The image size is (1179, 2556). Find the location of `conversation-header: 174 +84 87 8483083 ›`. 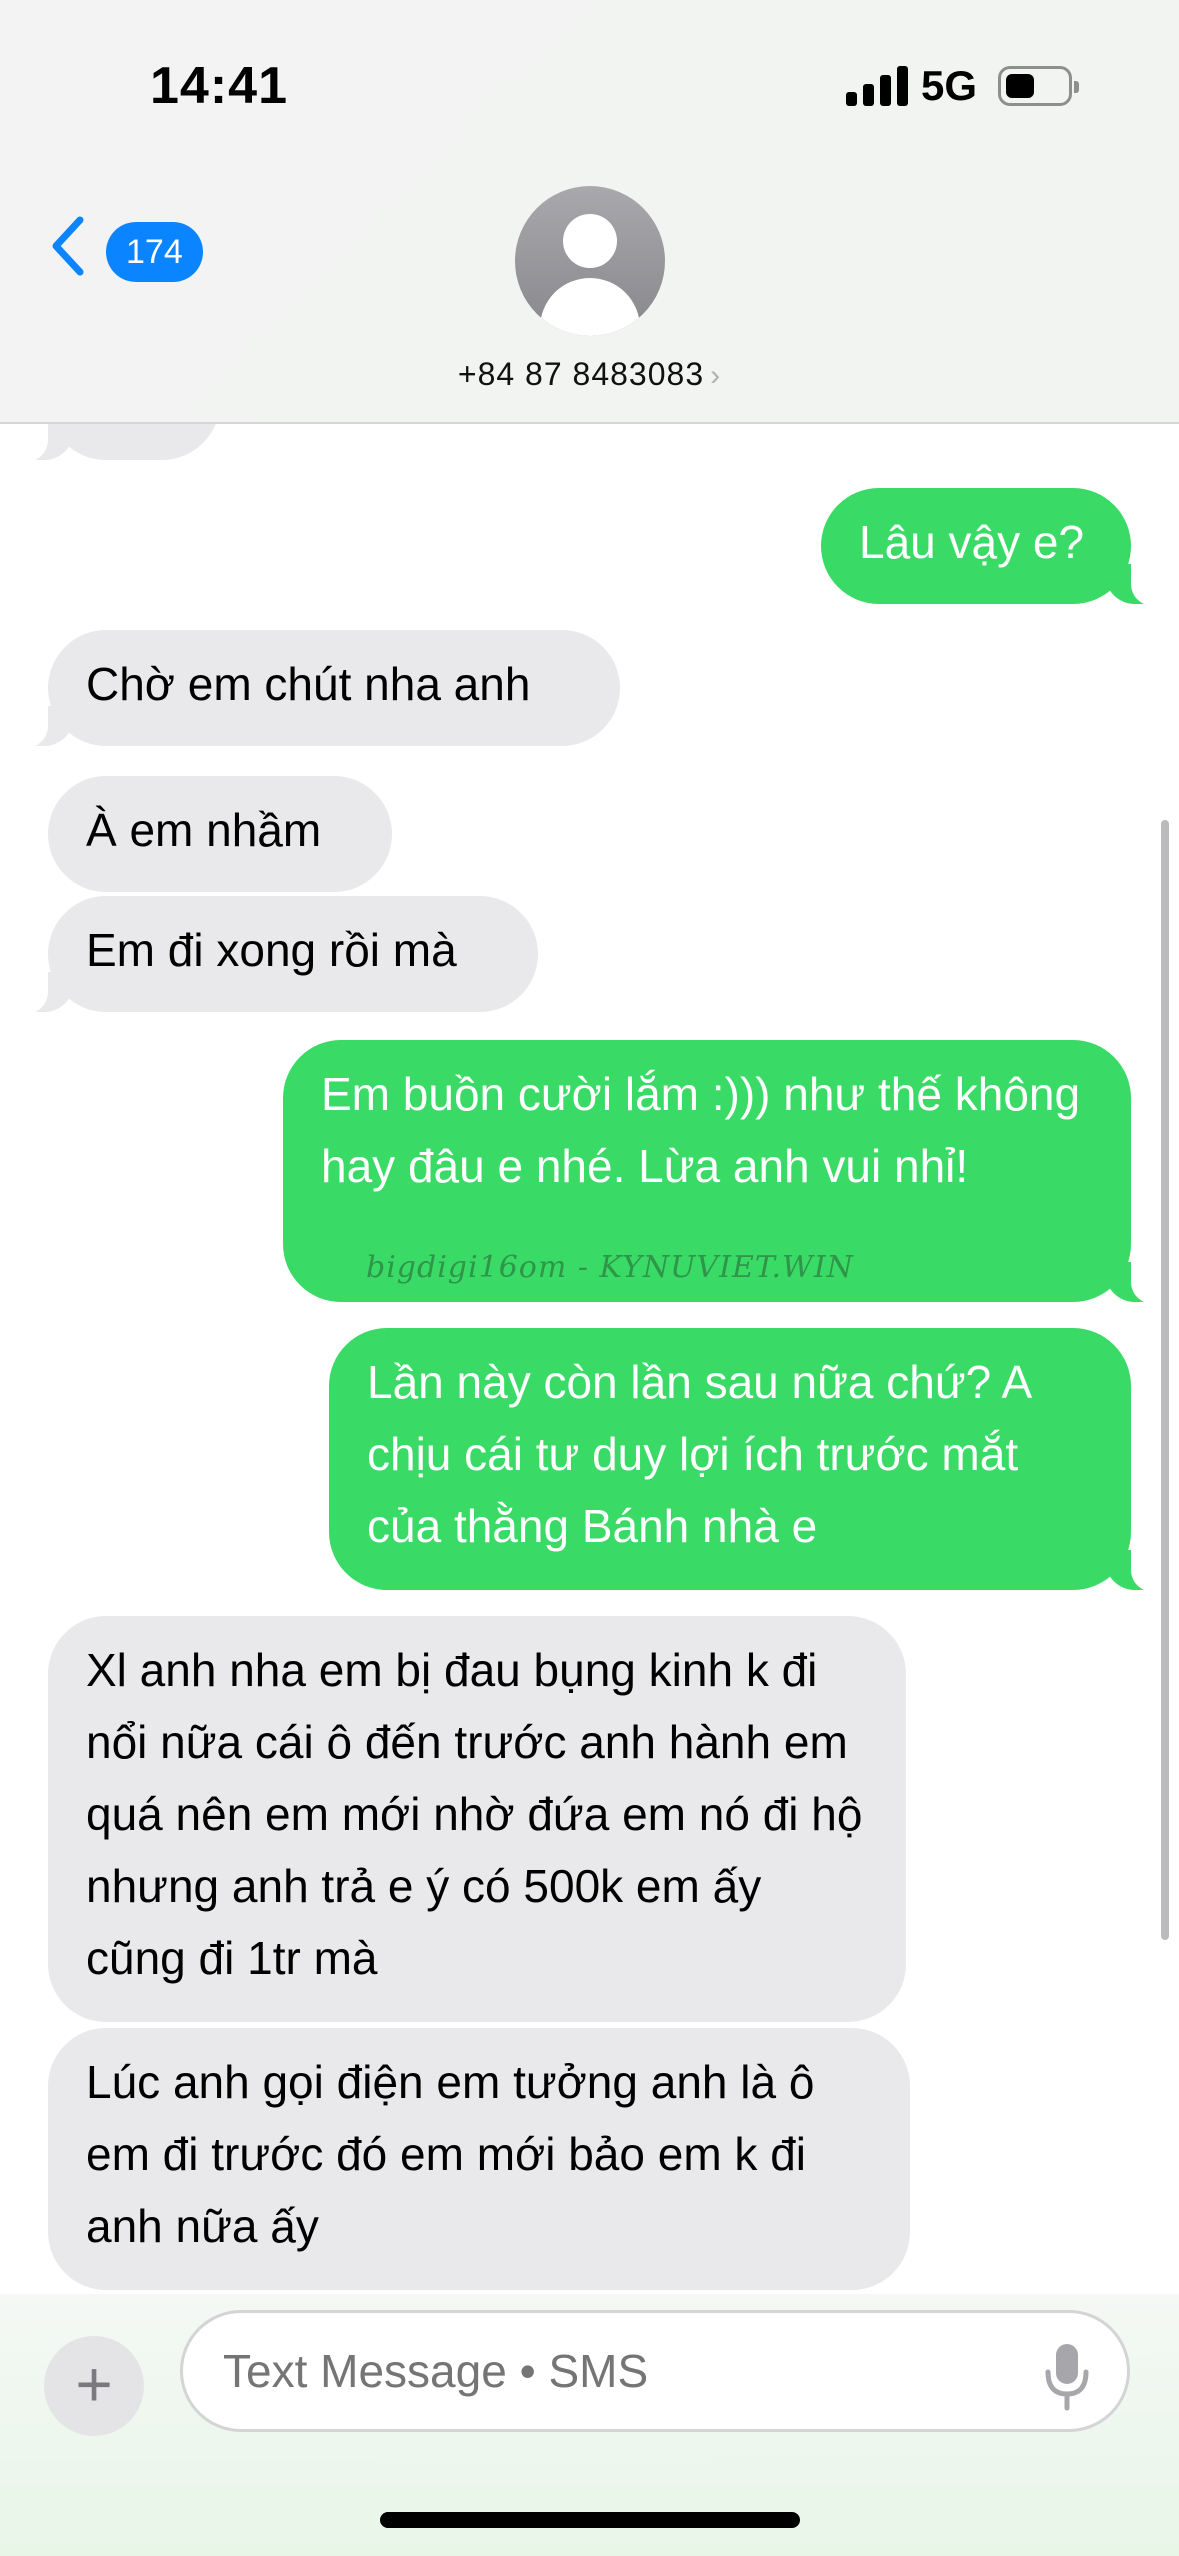

conversation-header: 174 +84 87 8483083 › is located at coordinates (589, 292).